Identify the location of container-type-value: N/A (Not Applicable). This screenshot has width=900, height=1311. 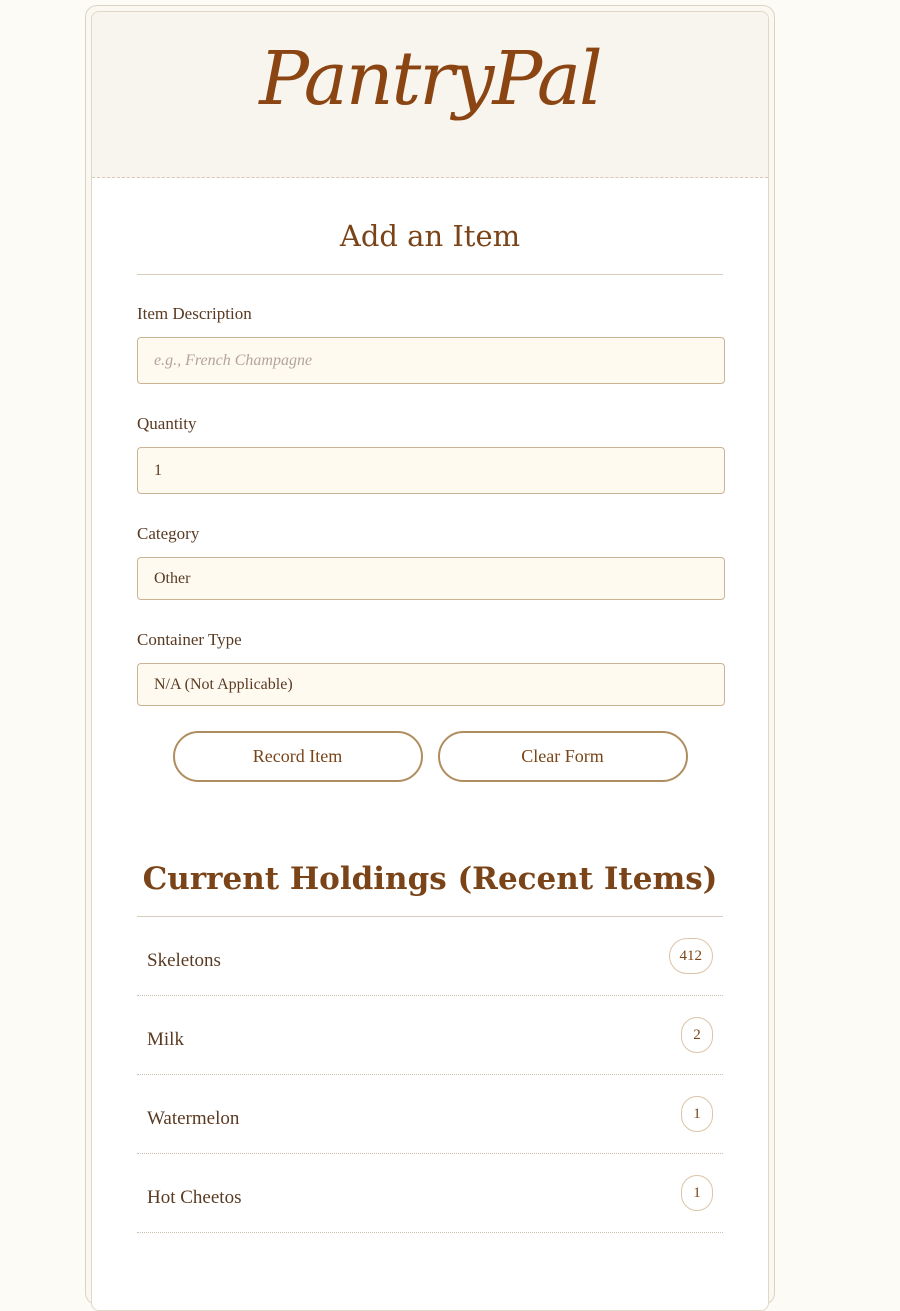
(223, 684).